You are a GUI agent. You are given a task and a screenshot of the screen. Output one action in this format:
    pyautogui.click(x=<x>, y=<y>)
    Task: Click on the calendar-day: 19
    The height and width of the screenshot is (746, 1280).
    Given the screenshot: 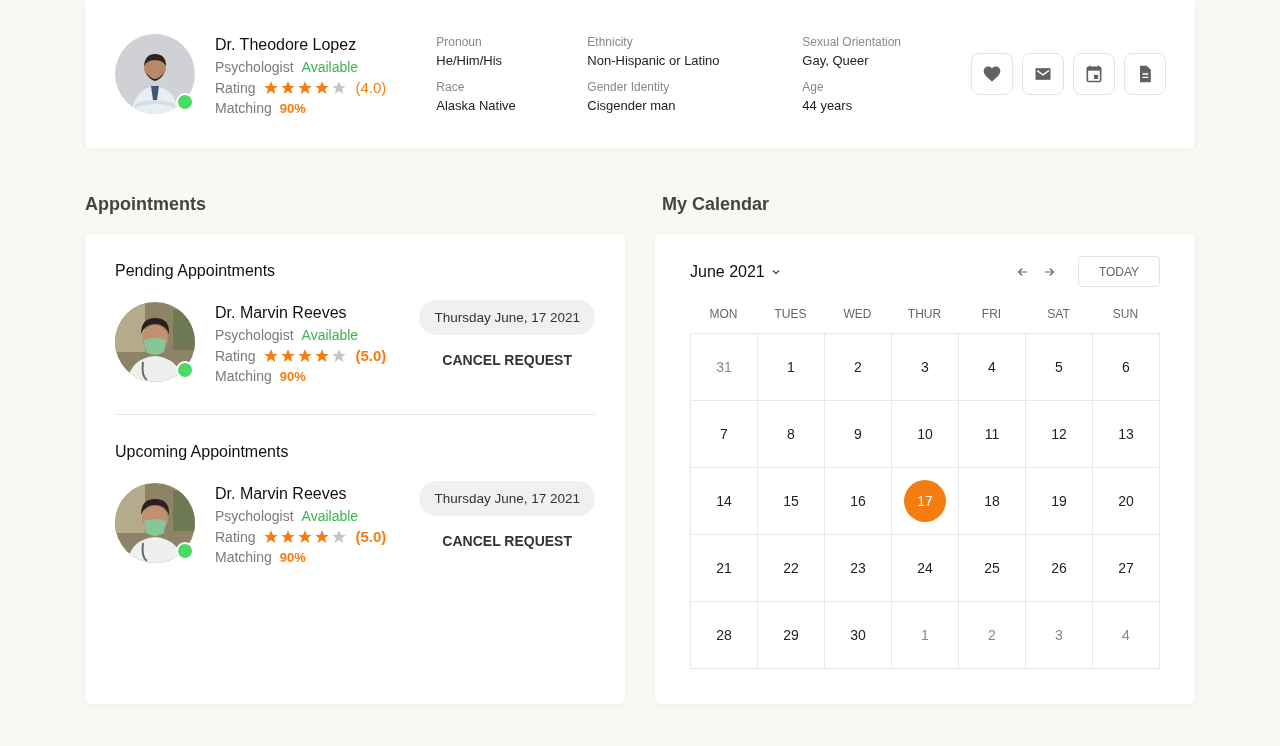 What is the action you would take?
    pyautogui.click(x=1059, y=501)
    